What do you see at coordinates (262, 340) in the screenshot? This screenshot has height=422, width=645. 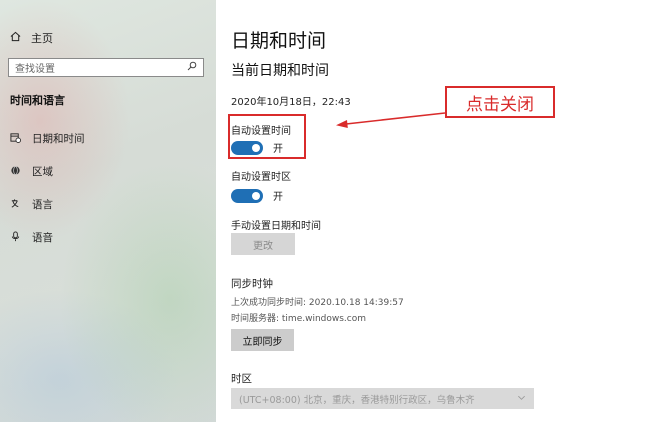 I see `sync-now-button: 立即同步` at bounding box center [262, 340].